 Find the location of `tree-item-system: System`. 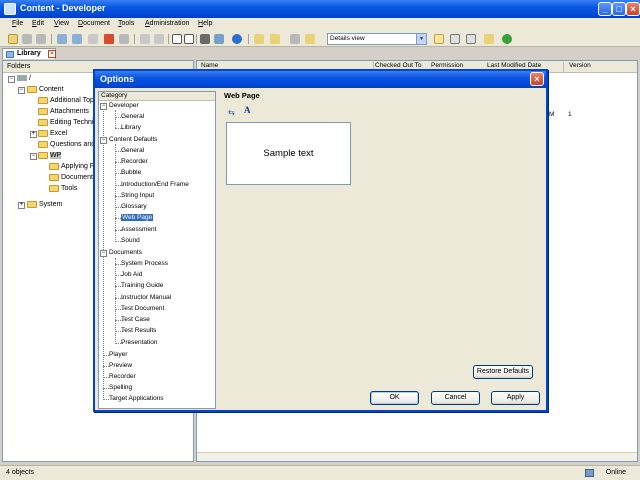

tree-item-system: System is located at coordinates (44, 205).